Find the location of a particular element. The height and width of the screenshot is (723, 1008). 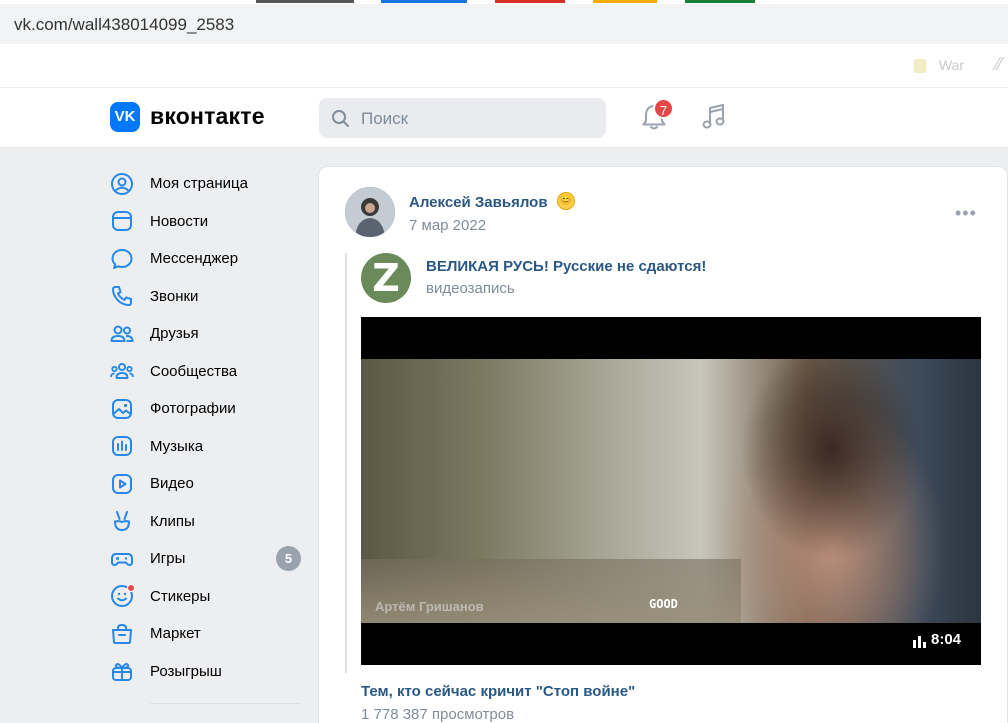

sidebar-item-market: Маркет is located at coordinates (210, 634).